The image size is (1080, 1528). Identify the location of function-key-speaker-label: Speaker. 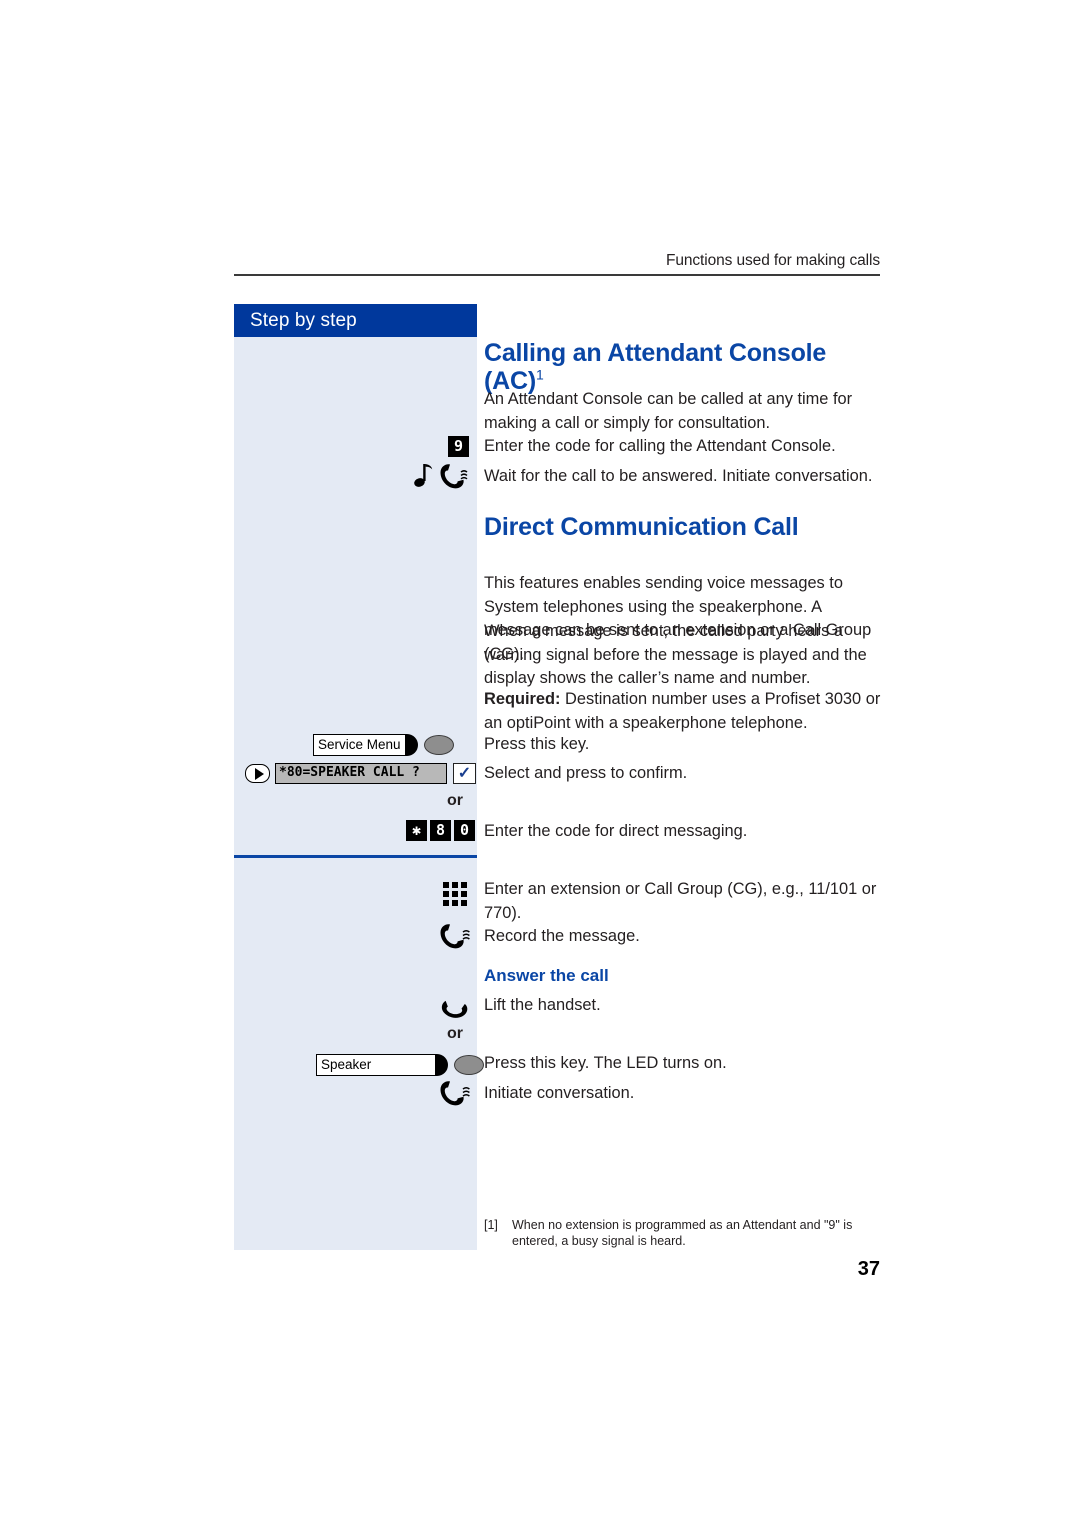
(376, 1065).